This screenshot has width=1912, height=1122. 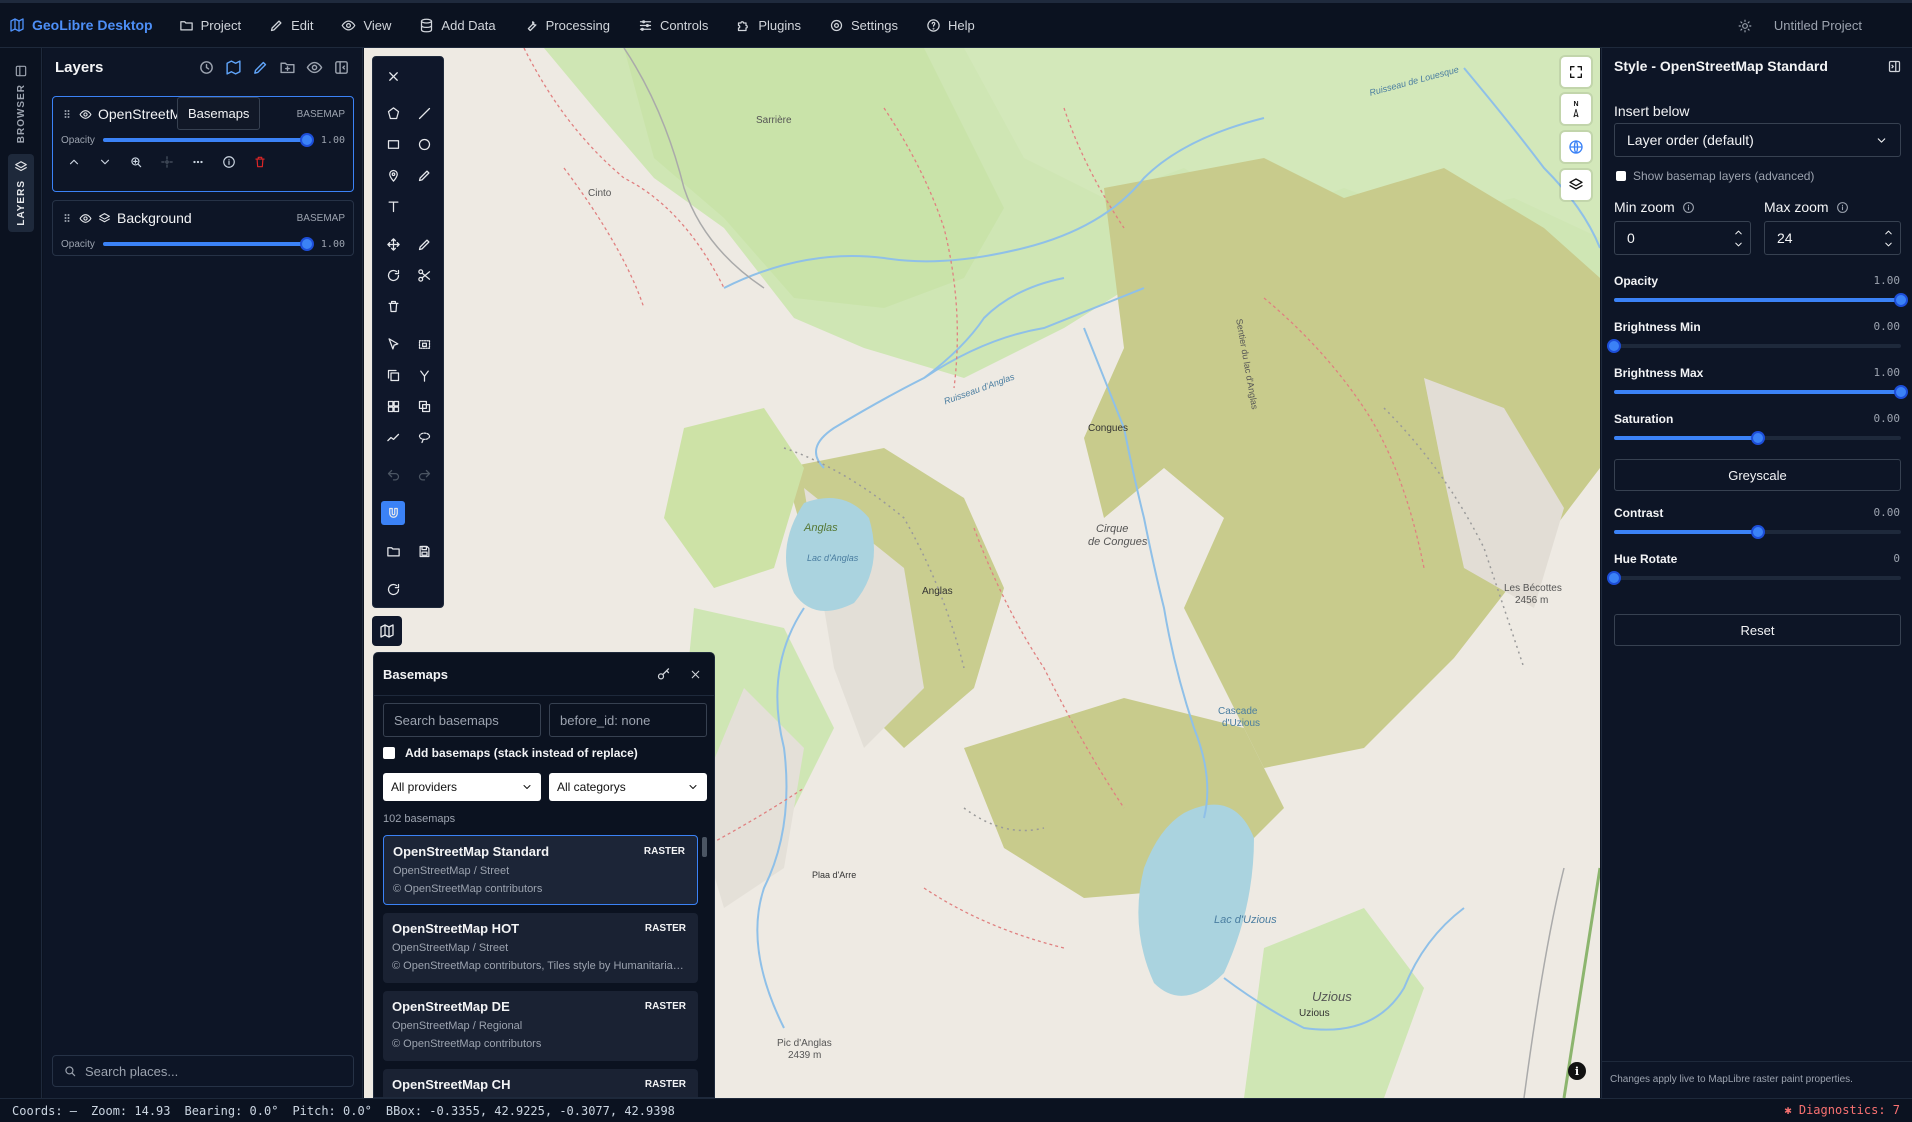 I want to click on globe-button, so click(x=1576, y=147).